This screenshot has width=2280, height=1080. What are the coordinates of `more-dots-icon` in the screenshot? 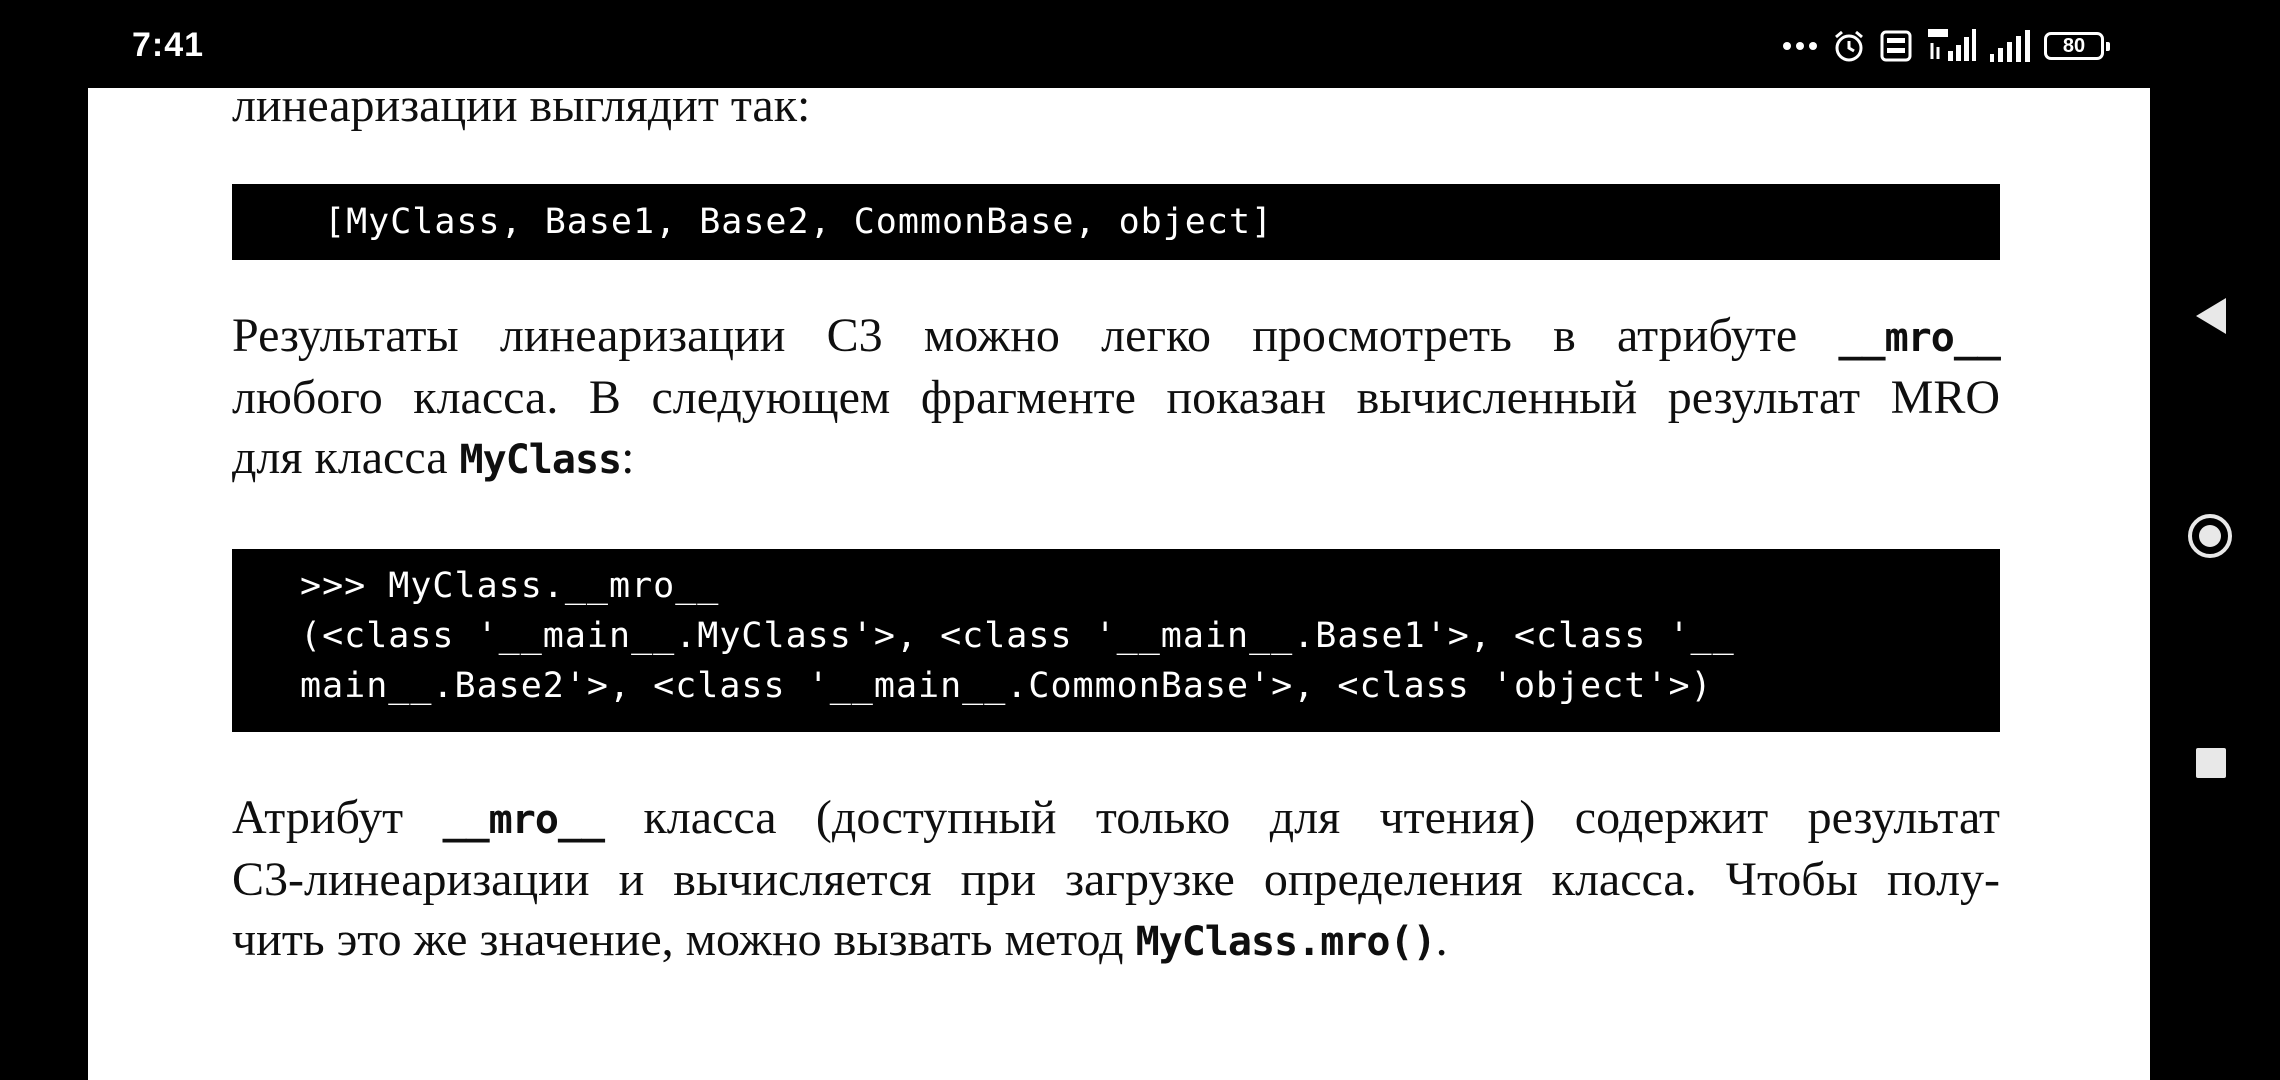 It's located at (1800, 46).